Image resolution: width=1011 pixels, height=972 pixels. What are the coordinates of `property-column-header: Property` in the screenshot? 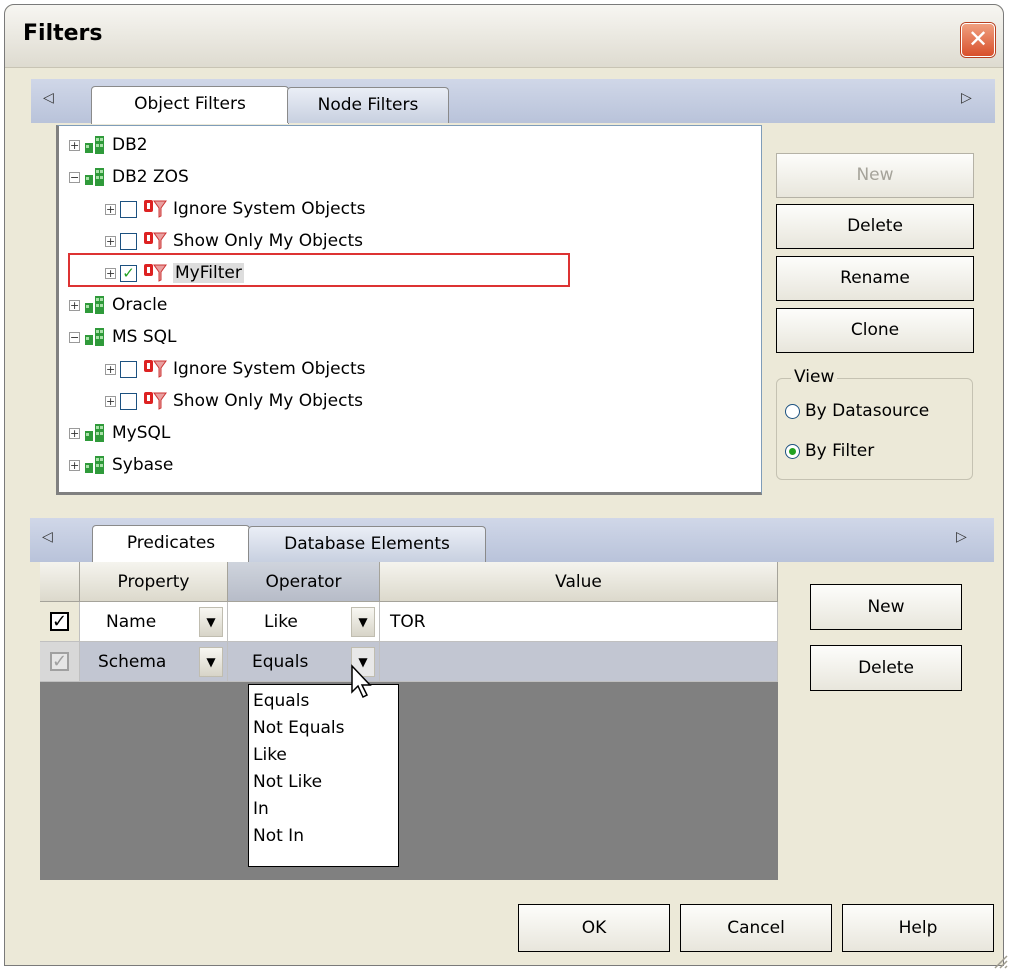 It's located at (154, 582).